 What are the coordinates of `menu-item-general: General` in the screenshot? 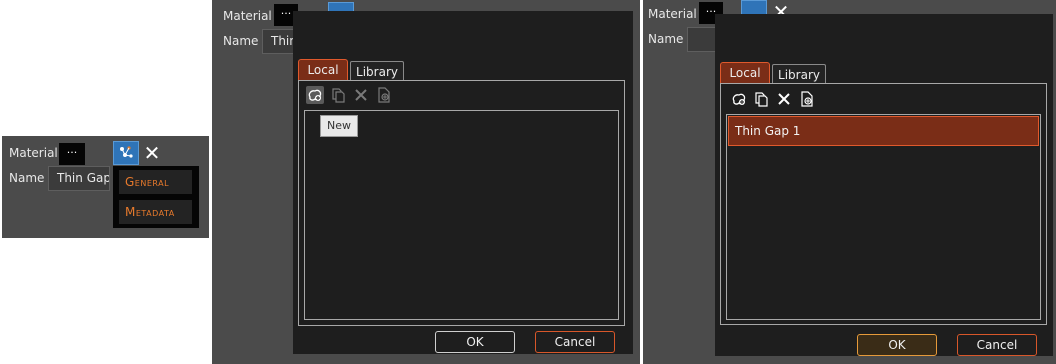 It's located at (155, 182).